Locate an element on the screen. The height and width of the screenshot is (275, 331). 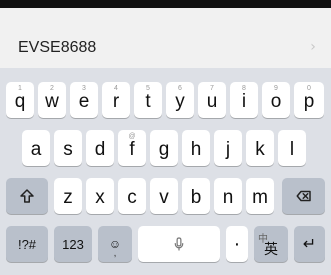
key-w: 2 w is located at coordinates (52, 100).